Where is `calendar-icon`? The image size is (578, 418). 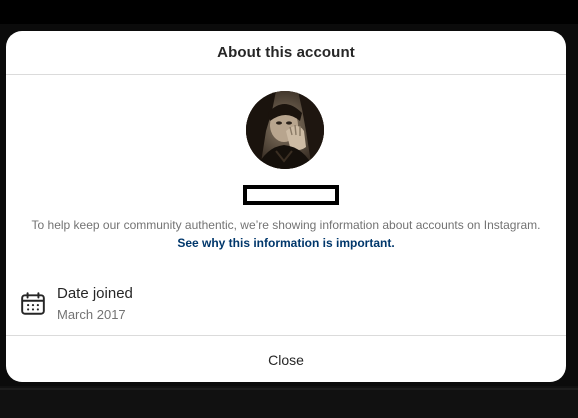
calendar-icon is located at coordinates (33, 303).